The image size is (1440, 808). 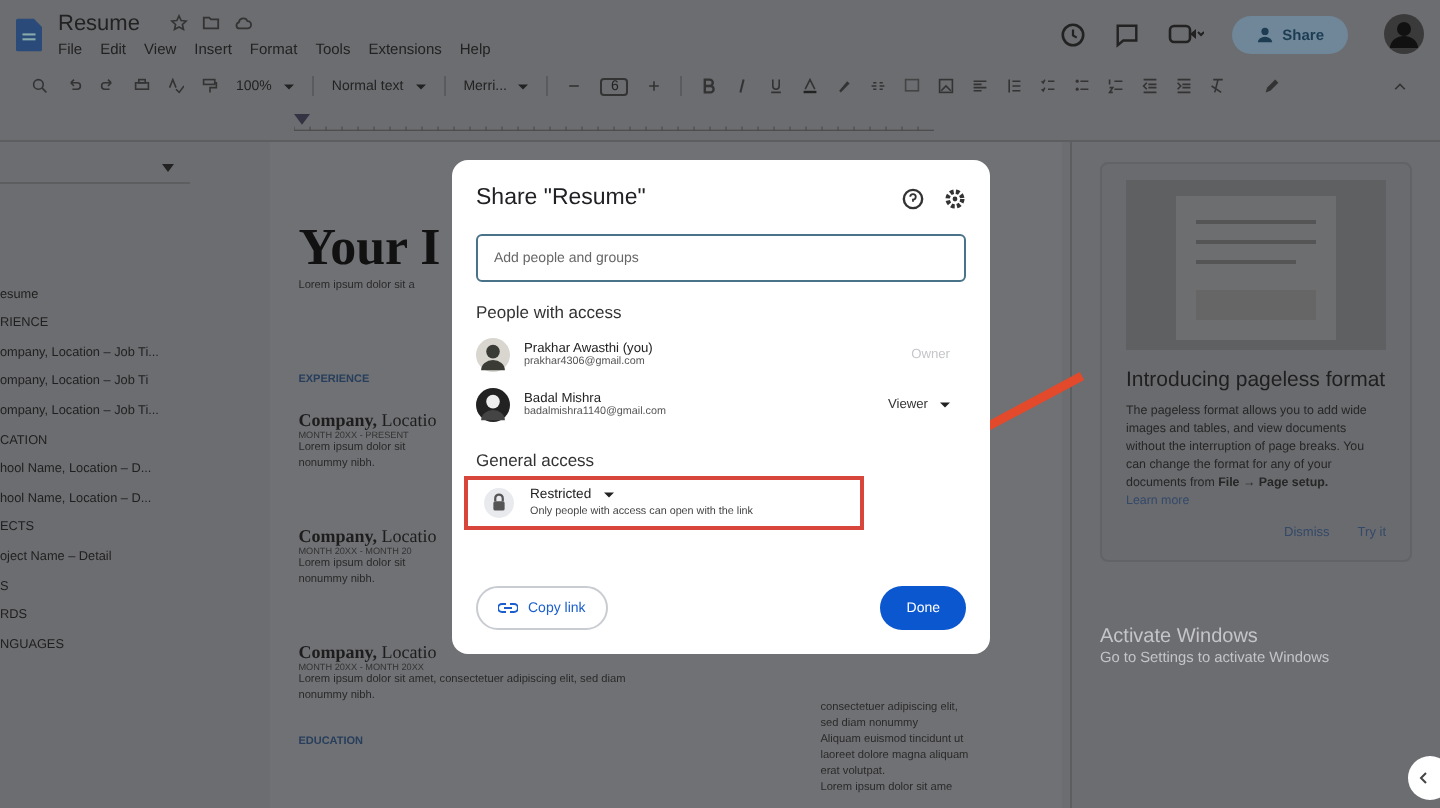 I want to click on comment-icon, so click(x=1127, y=34).